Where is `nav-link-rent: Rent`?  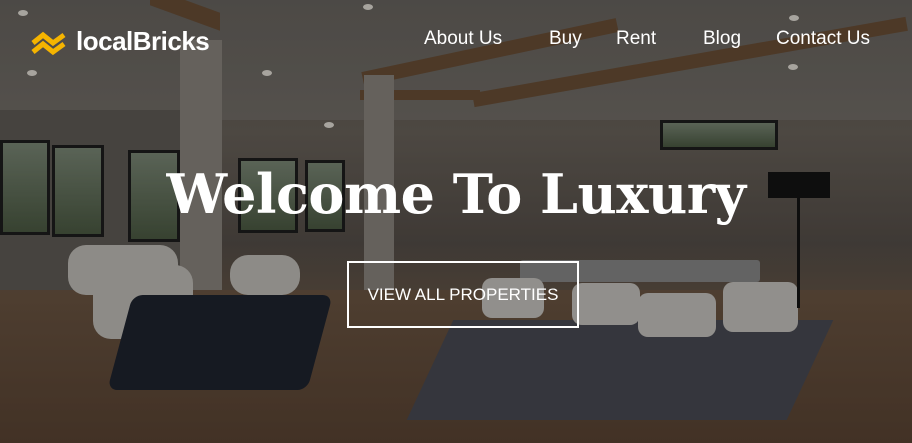 nav-link-rent: Rent is located at coordinates (636, 39).